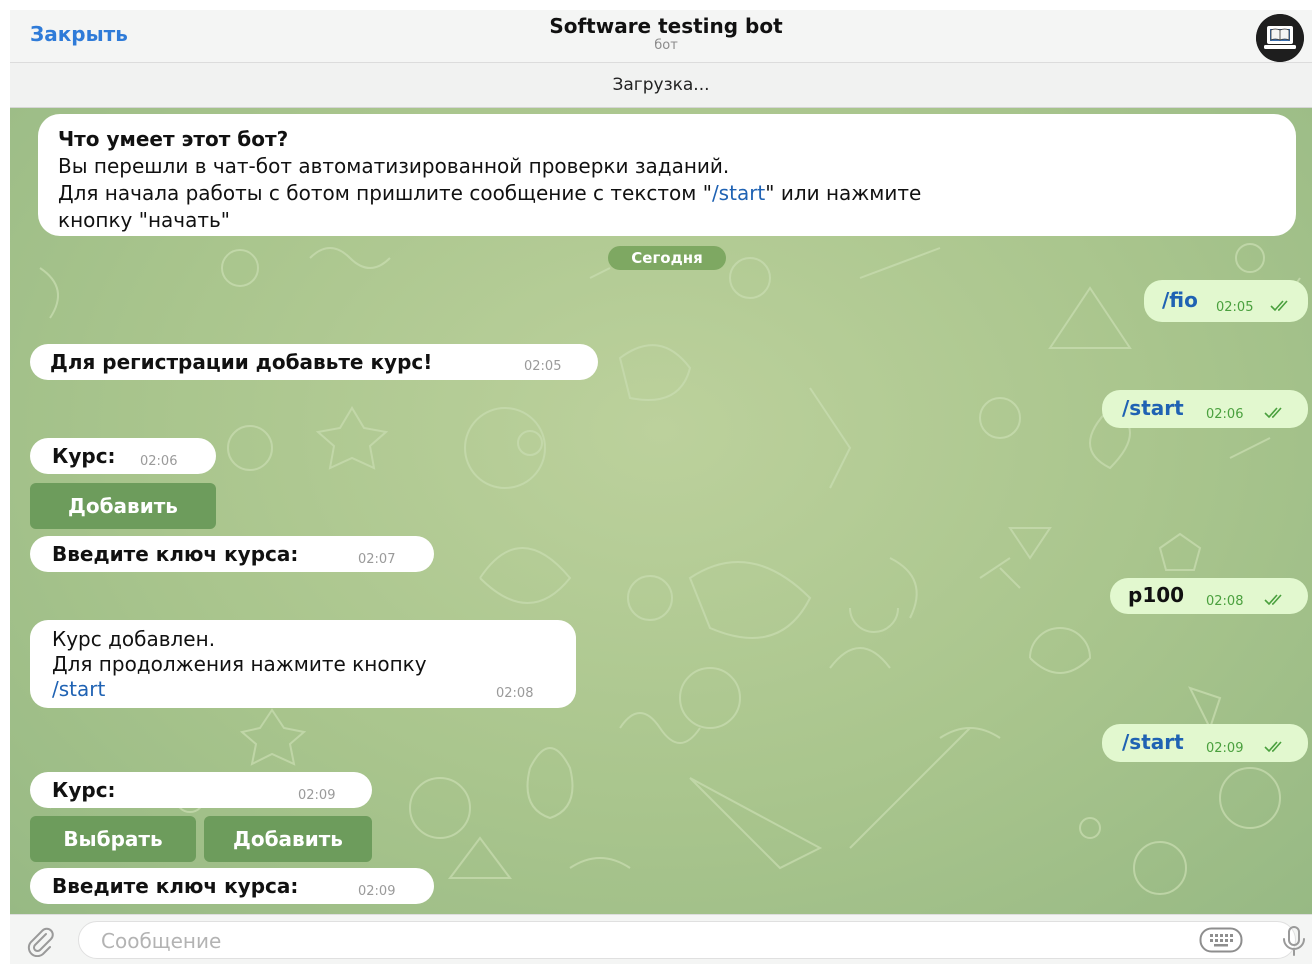 The height and width of the screenshot is (964, 1312). What do you see at coordinates (113, 839) in the screenshot?
I see `choose-course-button: Выбрать` at bounding box center [113, 839].